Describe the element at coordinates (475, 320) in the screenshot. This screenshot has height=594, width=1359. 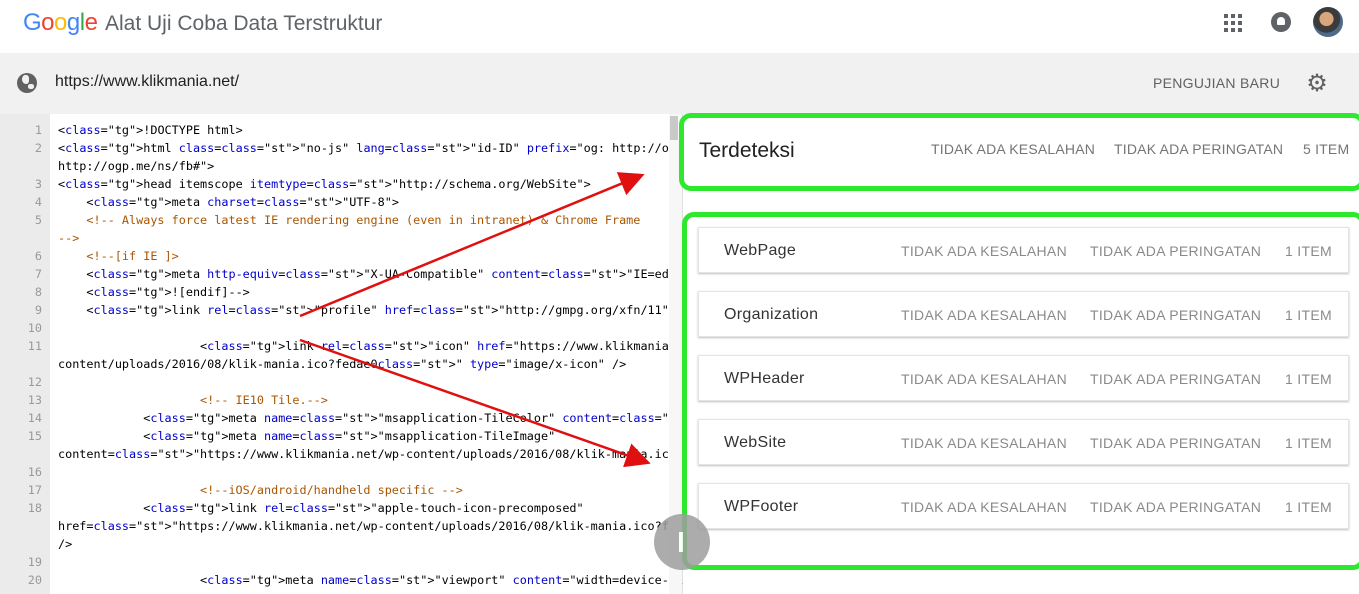
I see `annotation-arrows` at that location.